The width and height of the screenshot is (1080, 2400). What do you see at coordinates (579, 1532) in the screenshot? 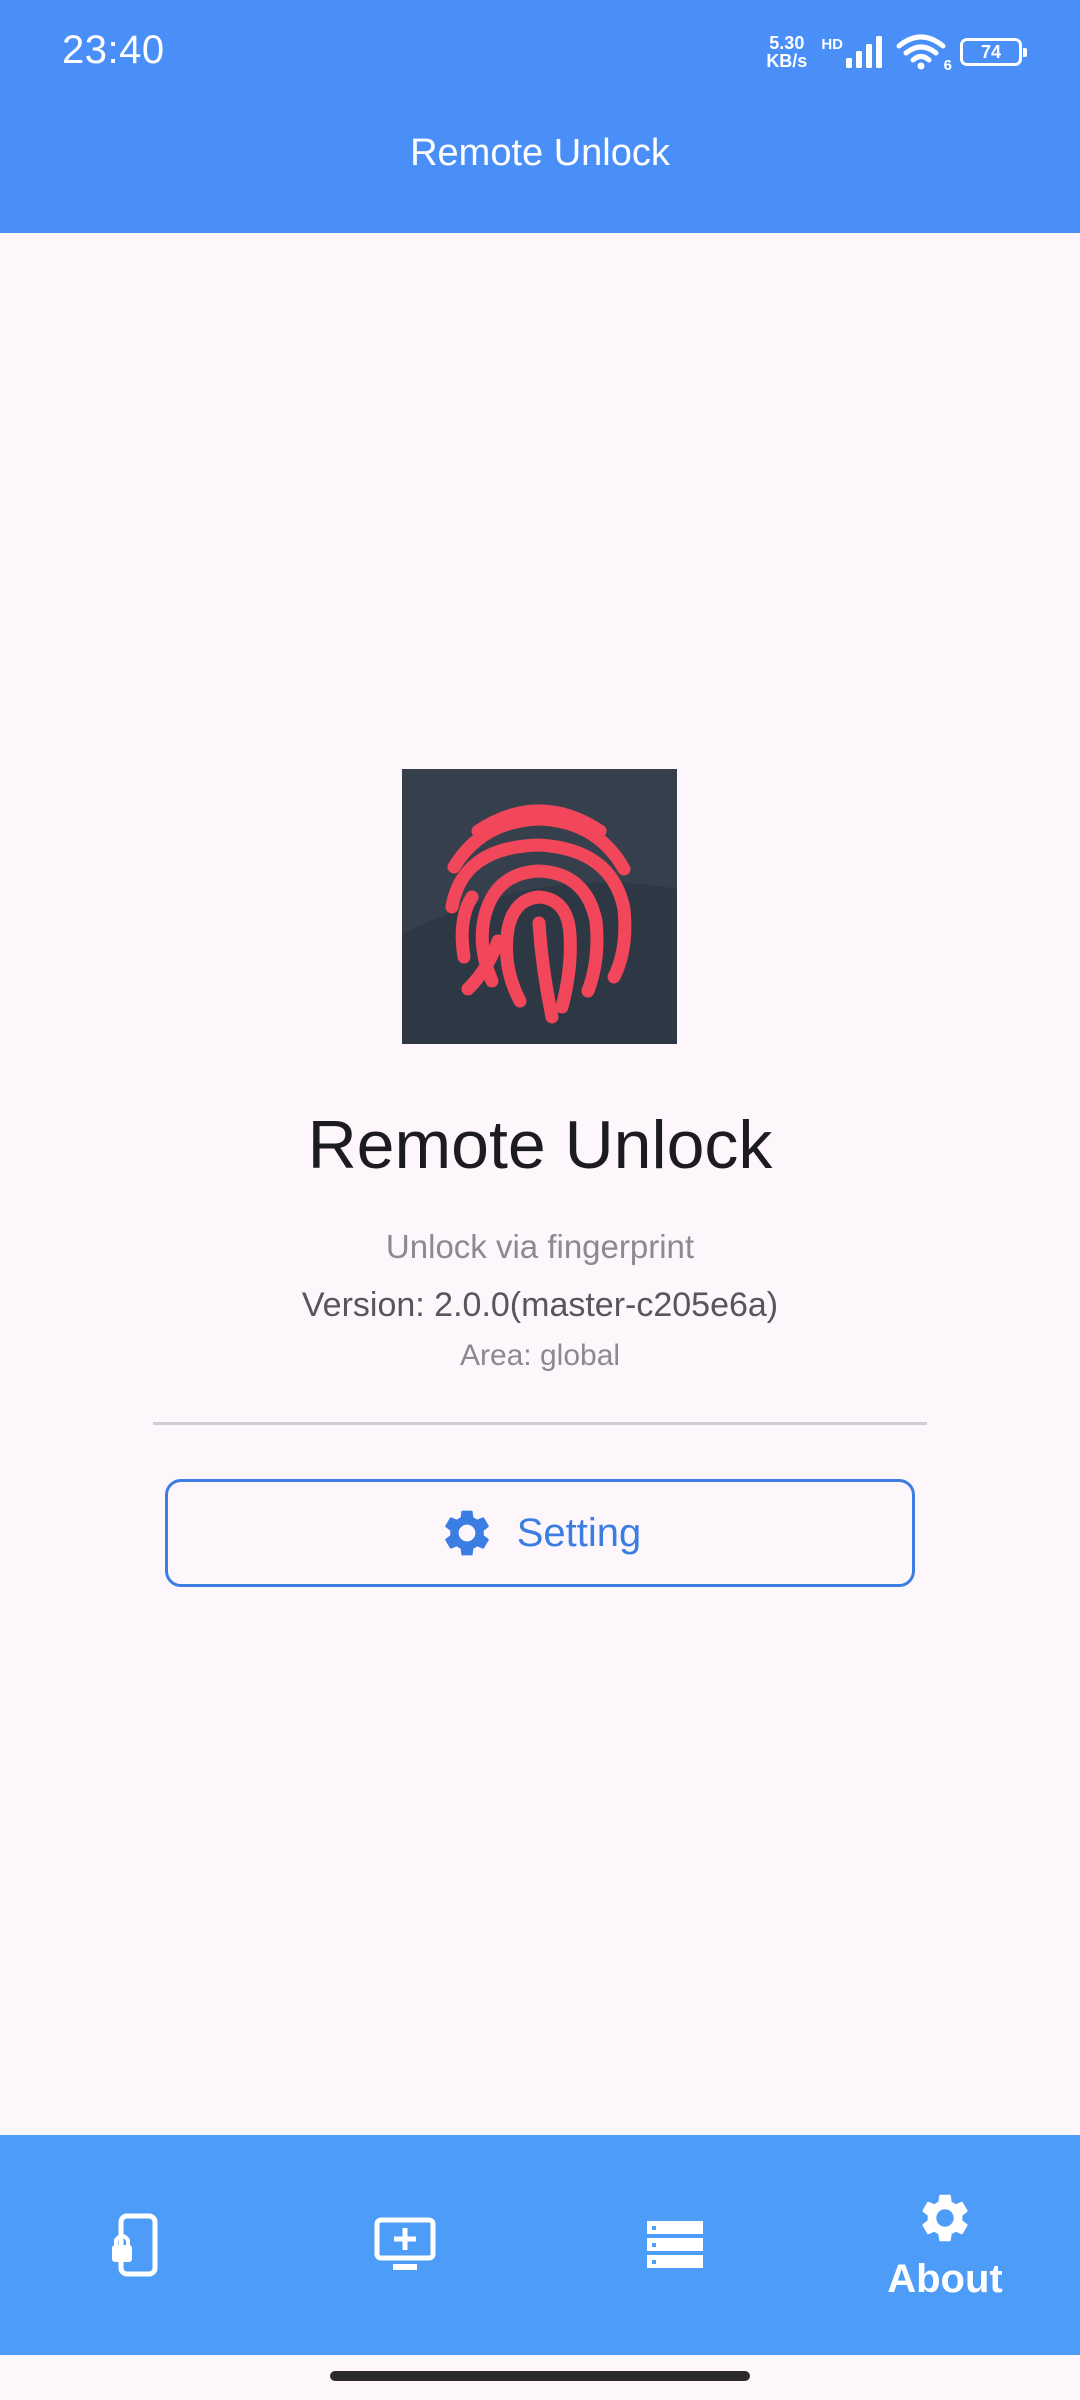
I see `setting-button-label: Setting` at bounding box center [579, 1532].